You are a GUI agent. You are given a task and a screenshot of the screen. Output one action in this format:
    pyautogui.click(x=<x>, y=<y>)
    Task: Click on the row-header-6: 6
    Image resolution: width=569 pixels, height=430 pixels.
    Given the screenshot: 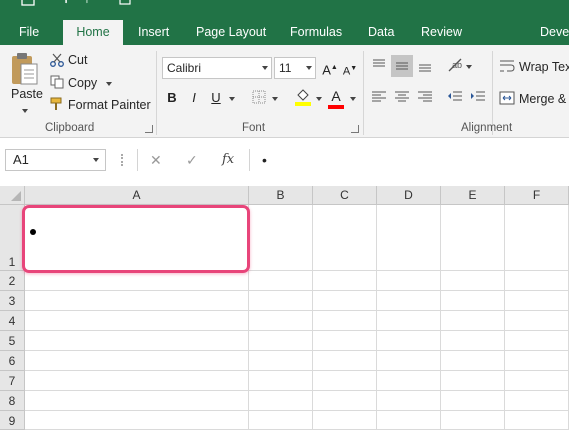 What is the action you would take?
    pyautogui.click(x=12, y=361)
    